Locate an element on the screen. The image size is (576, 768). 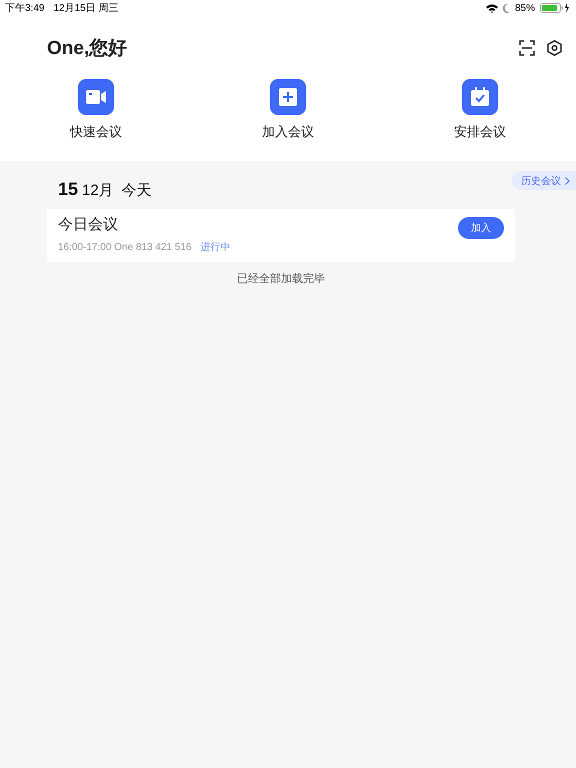
meeting-status: 进行中 is located at coordinates (215, 247).